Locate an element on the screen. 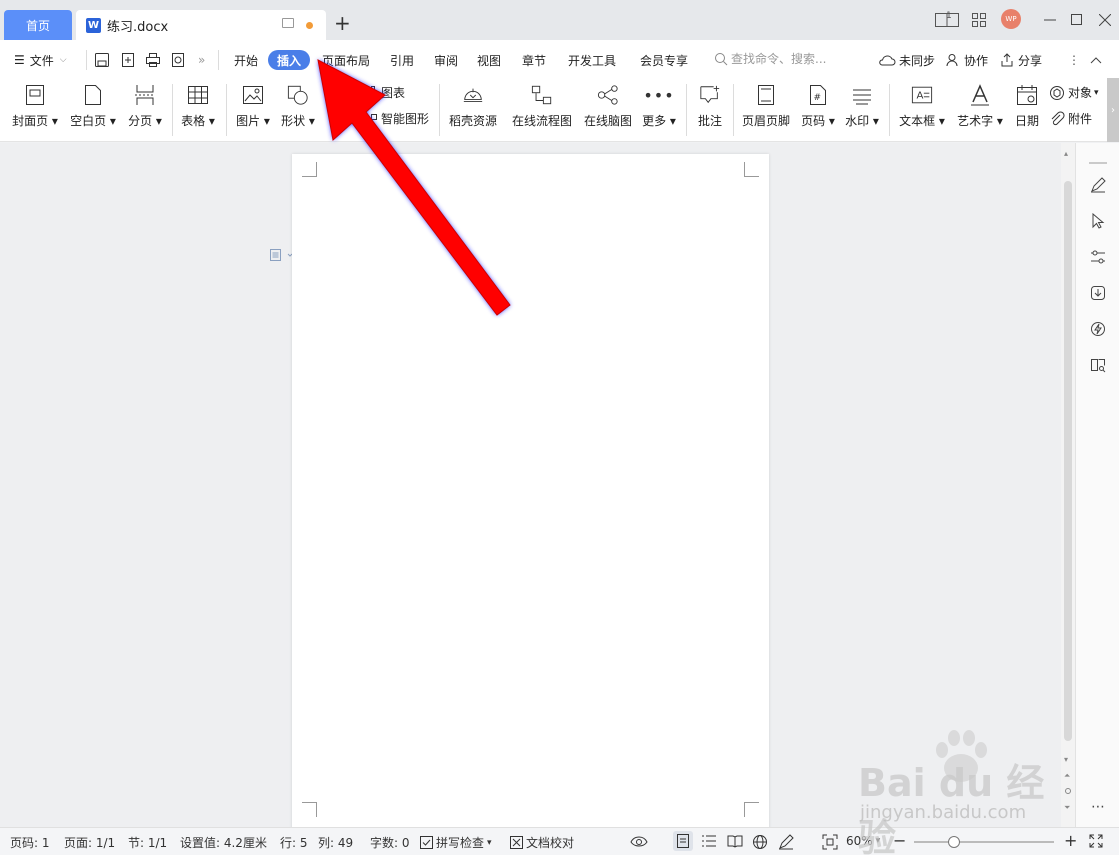 The width and height of the screenshot is (1119, 855). zoom-in-button: + is located at coordinates (1070, 840).